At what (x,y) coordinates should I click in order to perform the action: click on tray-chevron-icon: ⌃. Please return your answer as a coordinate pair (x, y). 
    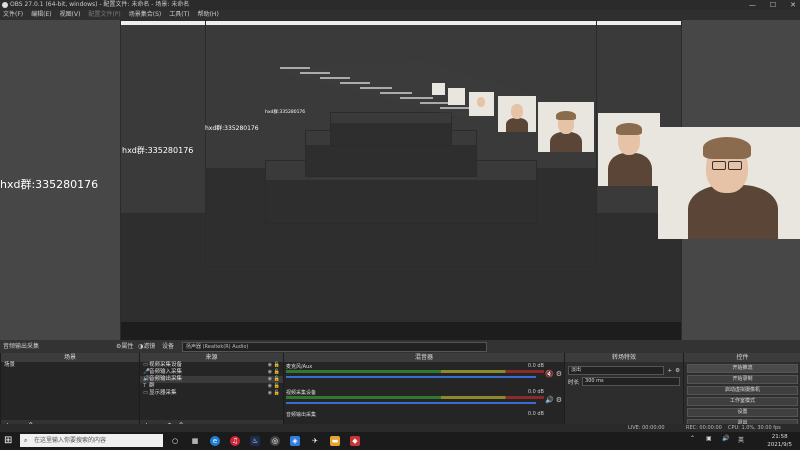
    Looking at the image, I should click on (692, 438).